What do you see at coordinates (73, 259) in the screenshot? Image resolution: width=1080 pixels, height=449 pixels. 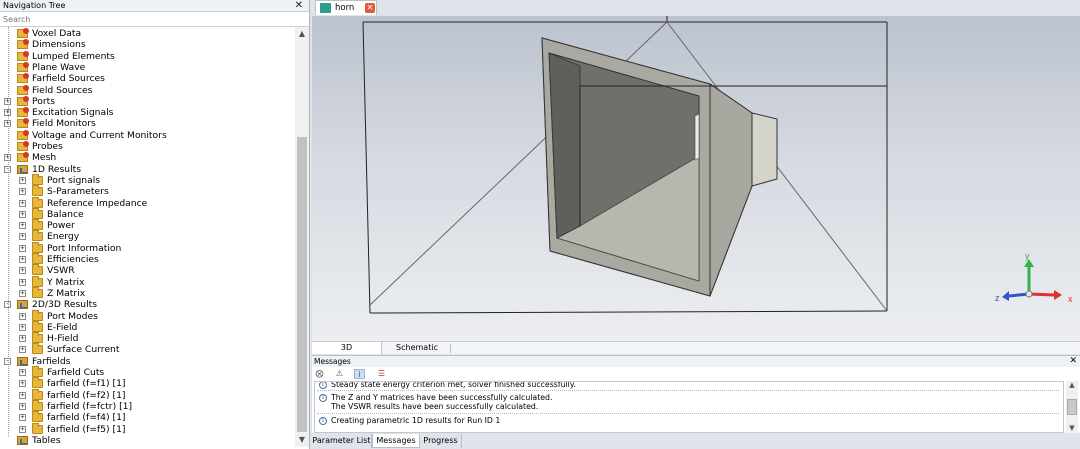 I see `tree-item-label: Efficiencies` at bounding box center [73, 259].